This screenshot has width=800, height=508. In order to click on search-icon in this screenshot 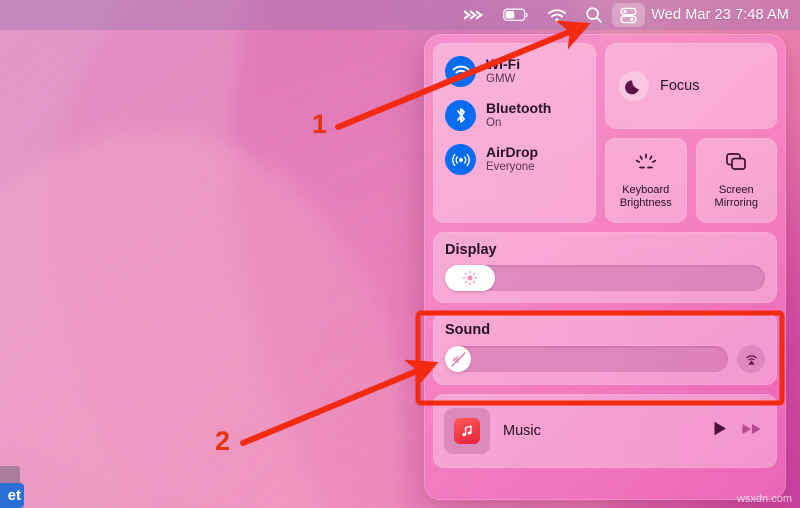, I will do `click(594, 15)`.